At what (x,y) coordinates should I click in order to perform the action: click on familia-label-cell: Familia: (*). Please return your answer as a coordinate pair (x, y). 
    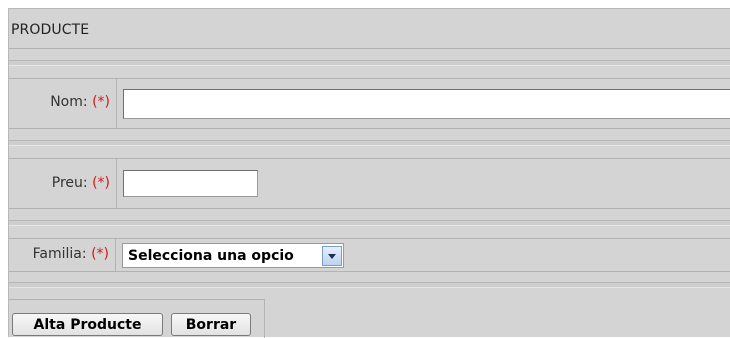
    Looking at the image, I should click on (62, 255).